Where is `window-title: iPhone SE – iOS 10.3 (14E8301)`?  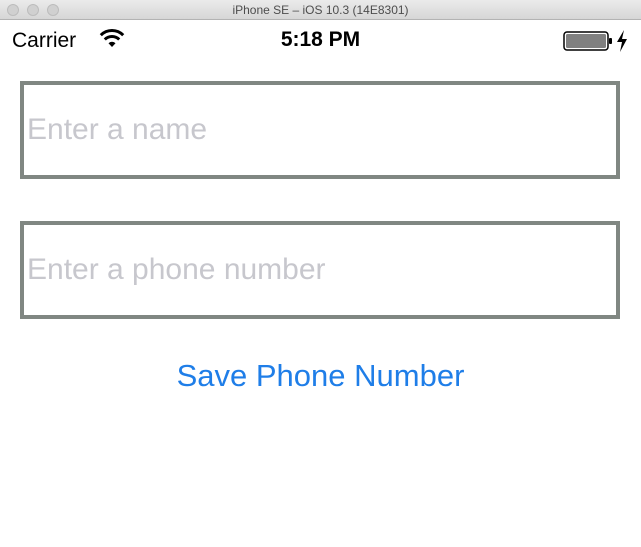
window-title: iPhone SE – iOS 10.3 (14E8301) is located at coordinates (320, 10).